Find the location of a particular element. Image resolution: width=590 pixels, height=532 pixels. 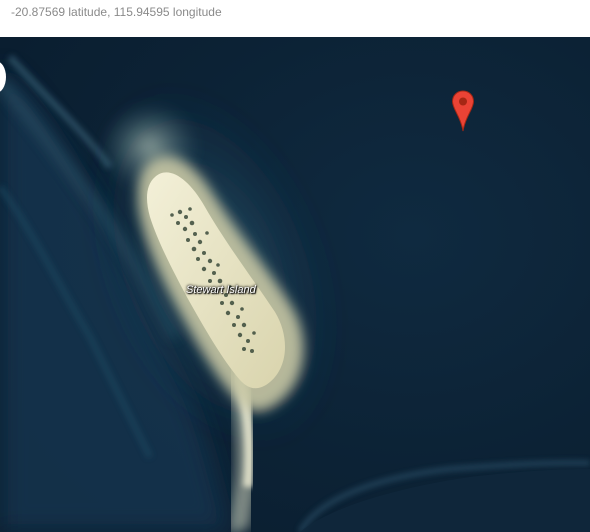

coordinates-text: -20.87569 latitude, 115.94595 longitude is located at coordinates (116, 12).